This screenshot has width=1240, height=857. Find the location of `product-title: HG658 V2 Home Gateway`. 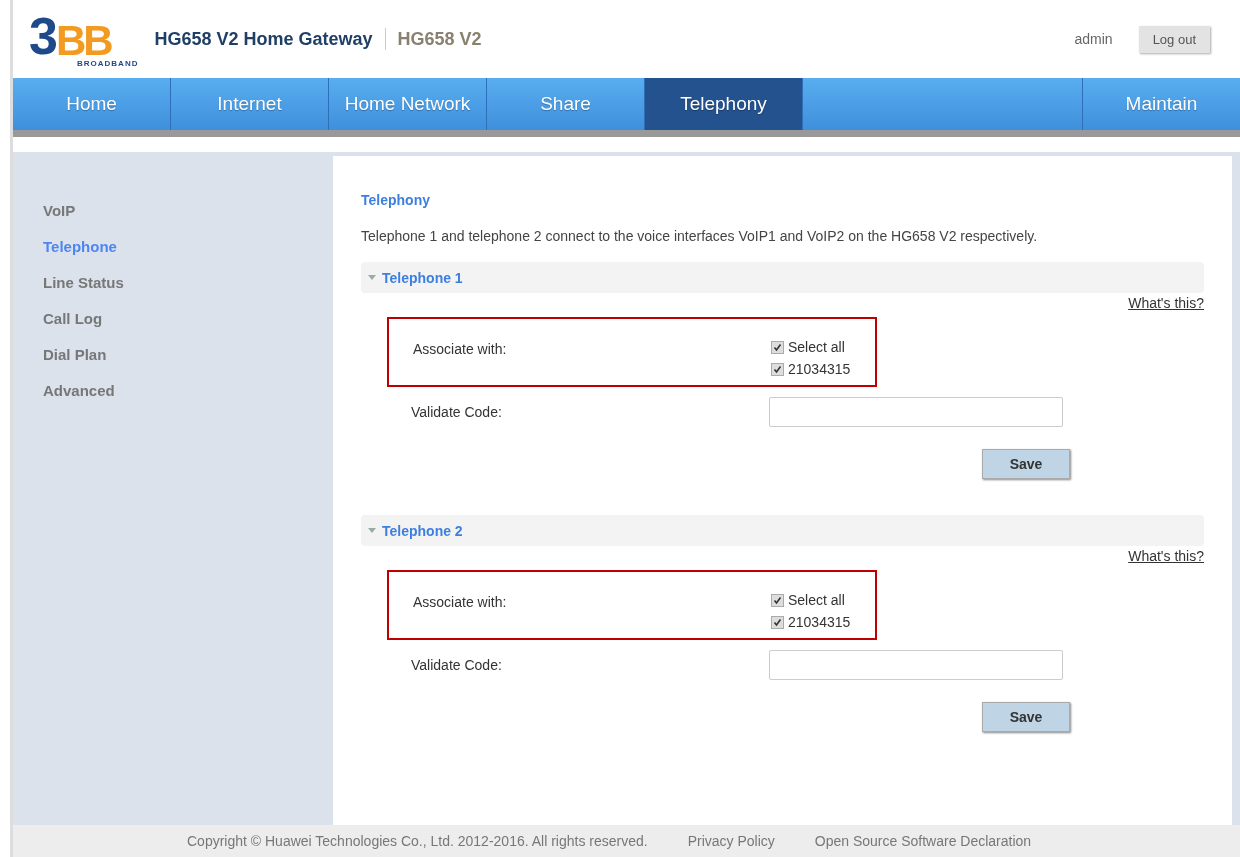

product-title: HG658 V2 Home Gateway is located at coordinates (263, 39).